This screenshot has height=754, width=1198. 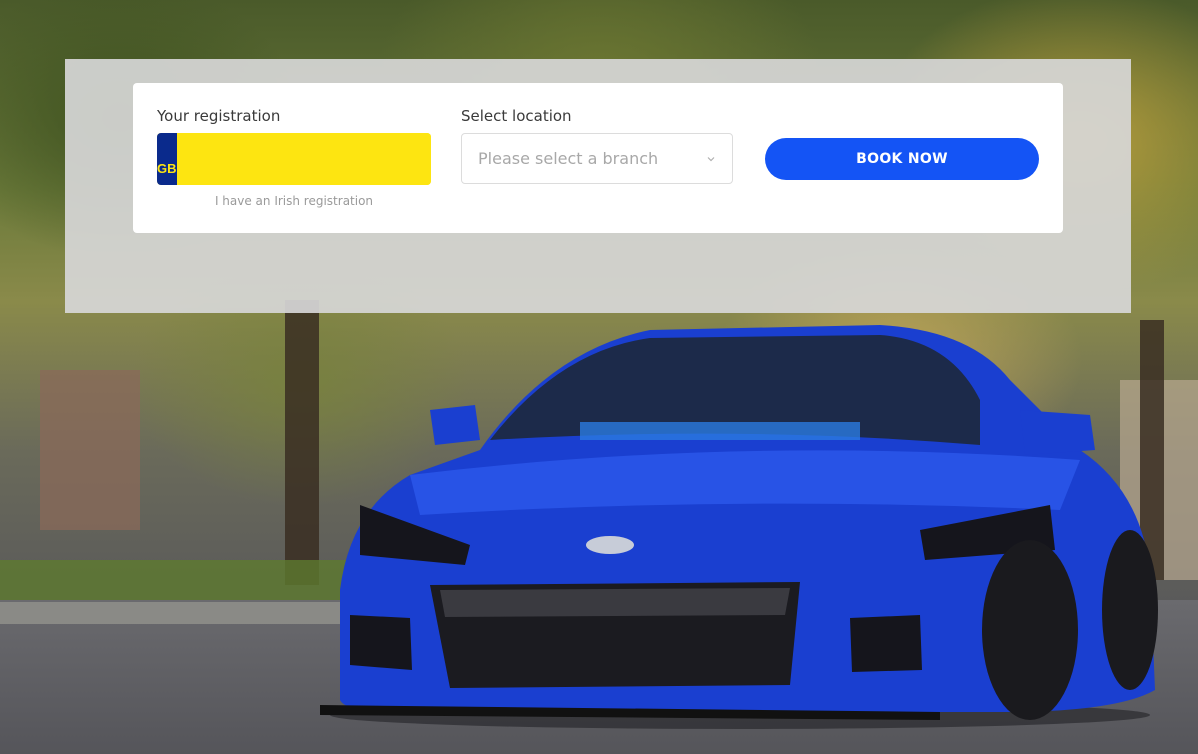 I want to click on background-house-left, so click(x=90, y=450).